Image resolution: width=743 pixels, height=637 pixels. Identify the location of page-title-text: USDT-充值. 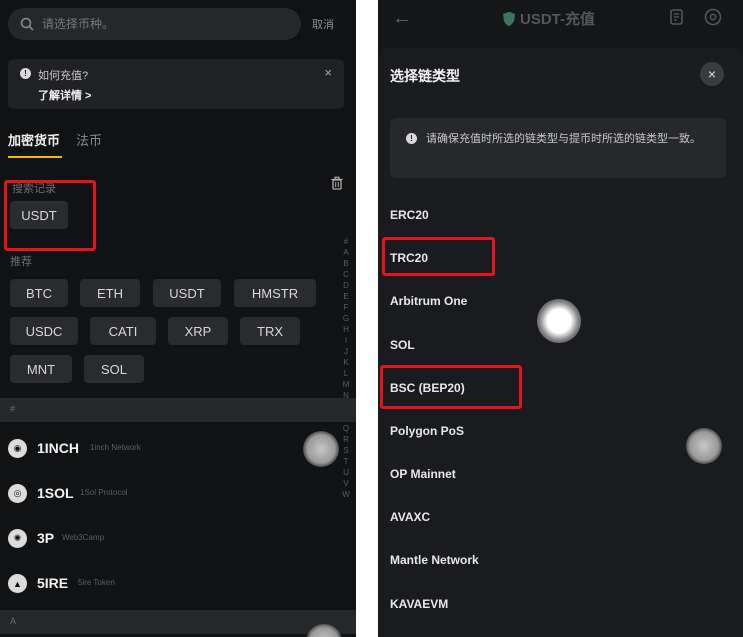
(558, 19).